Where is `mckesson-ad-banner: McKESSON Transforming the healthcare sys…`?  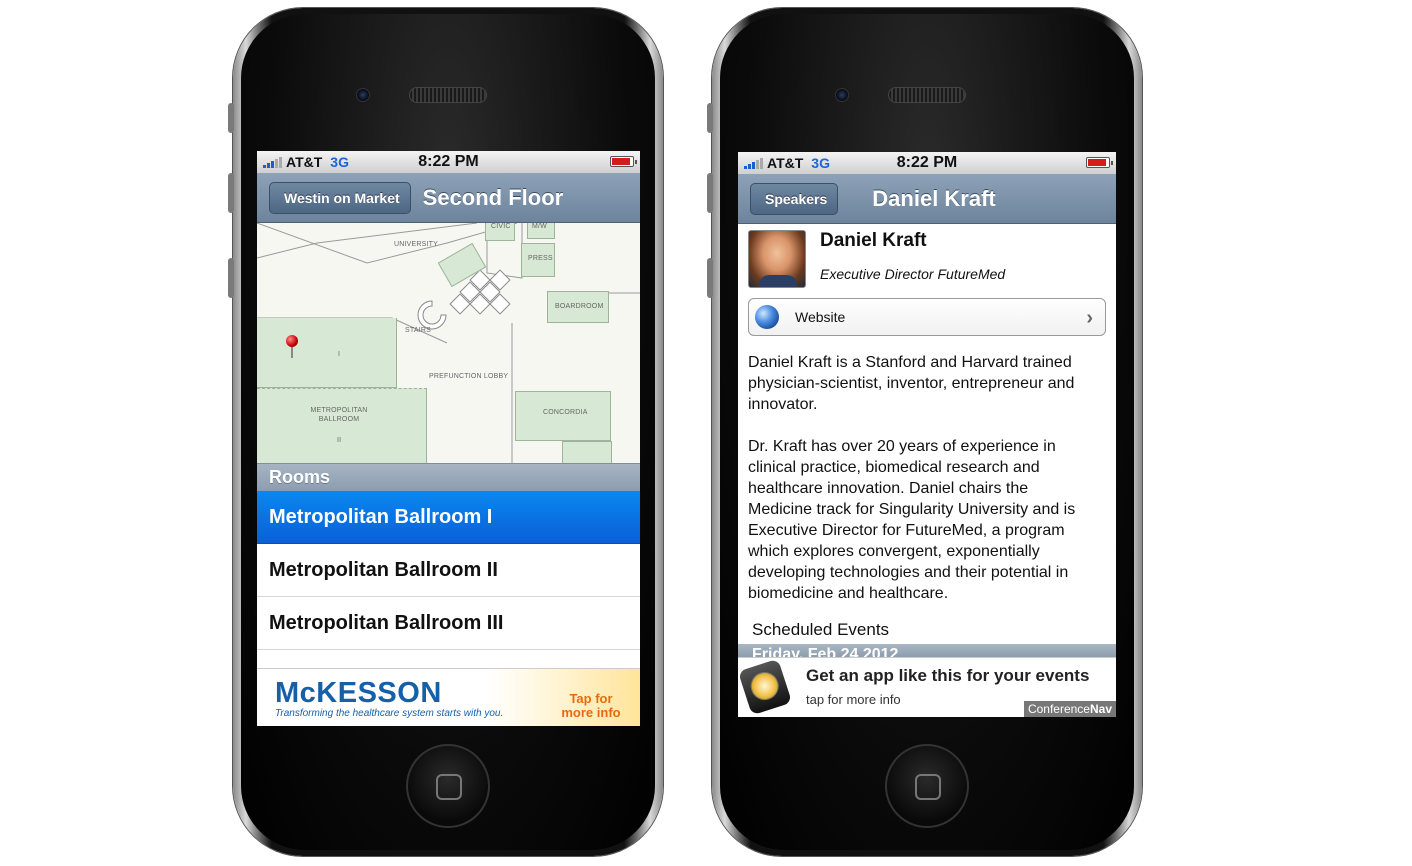 mckesson-ad-banner: McKESSON Transforming the healthcare sys… is located at coordinates (448, 697).